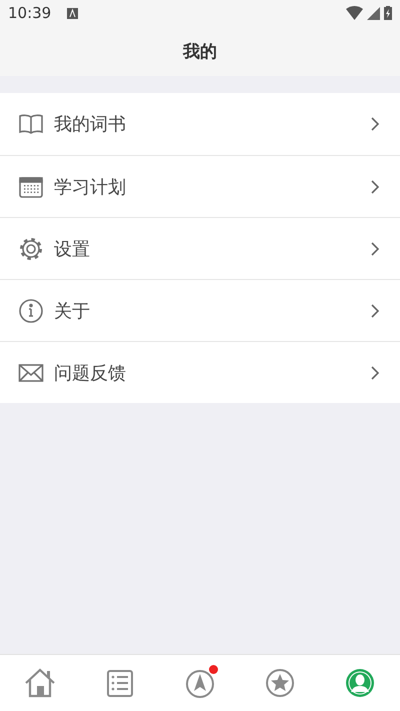  I want to click on menu-label: 我的词书, so click(90, 124).